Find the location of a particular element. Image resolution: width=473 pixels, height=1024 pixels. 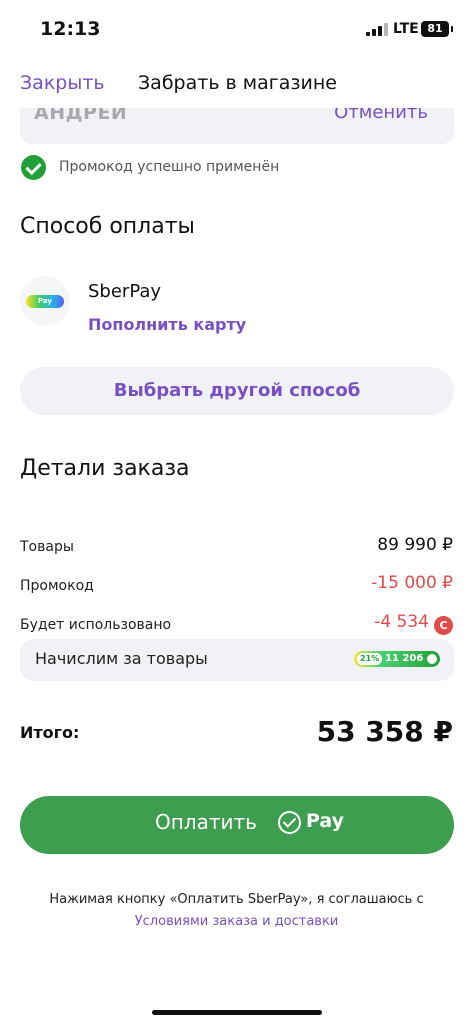

status-time: 12:13 is located at coordinates (70, 29).